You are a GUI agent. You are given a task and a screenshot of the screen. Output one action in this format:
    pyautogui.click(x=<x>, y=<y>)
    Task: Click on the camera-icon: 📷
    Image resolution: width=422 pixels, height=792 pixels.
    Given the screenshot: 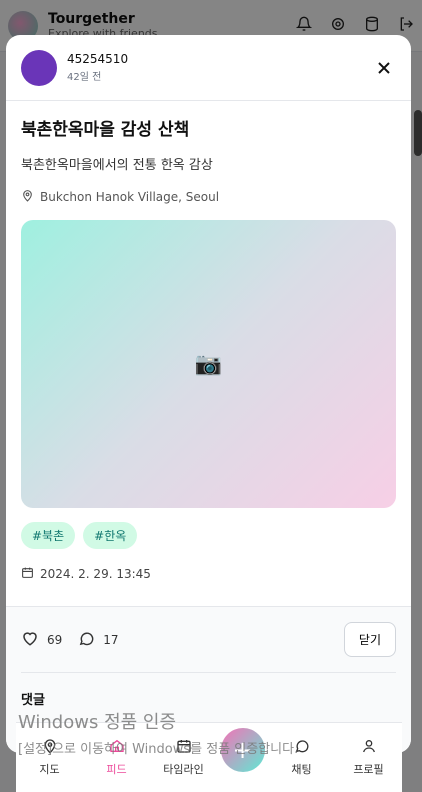 What is the action you would take?
    pyautogui.click(x=208, y=364)
    